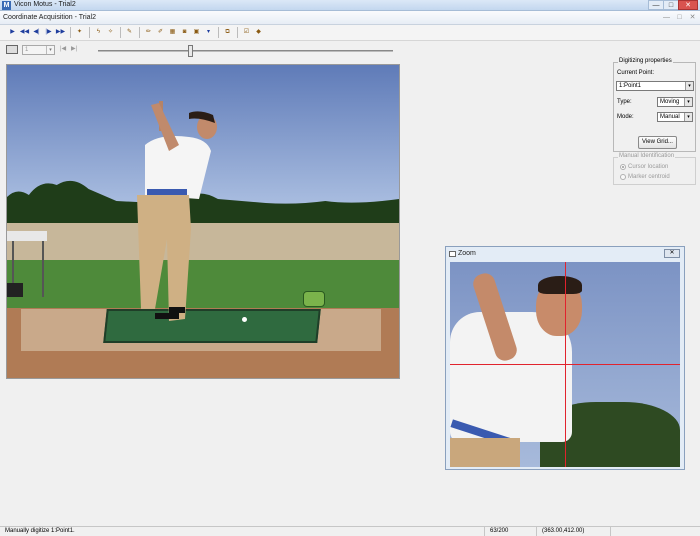 Image resolution: width=700 pixels, height=536 pixels. What do you see at coordinates (190, 51) in the screenshot?
I see `frame-slider-thumb` at bounding box center [190, 51].